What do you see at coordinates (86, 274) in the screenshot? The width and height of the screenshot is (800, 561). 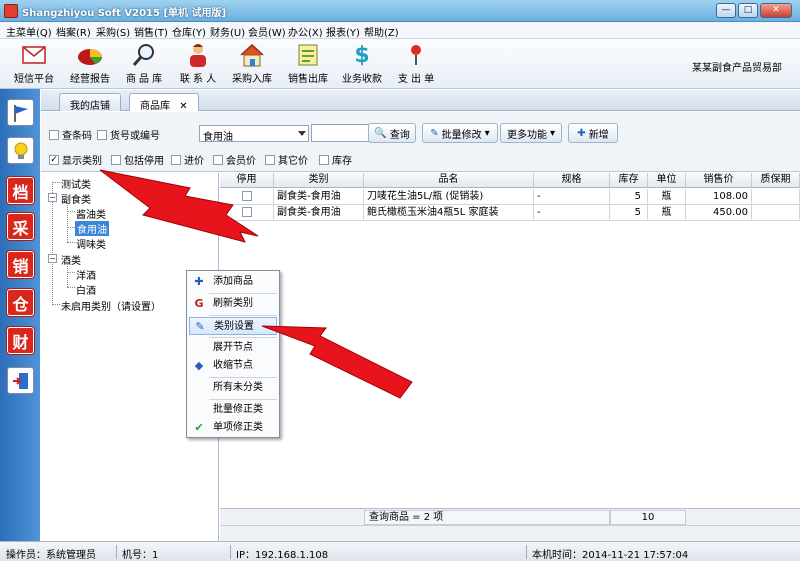 I see `tree-node: 洋酒` at bounding box center [86, 274].